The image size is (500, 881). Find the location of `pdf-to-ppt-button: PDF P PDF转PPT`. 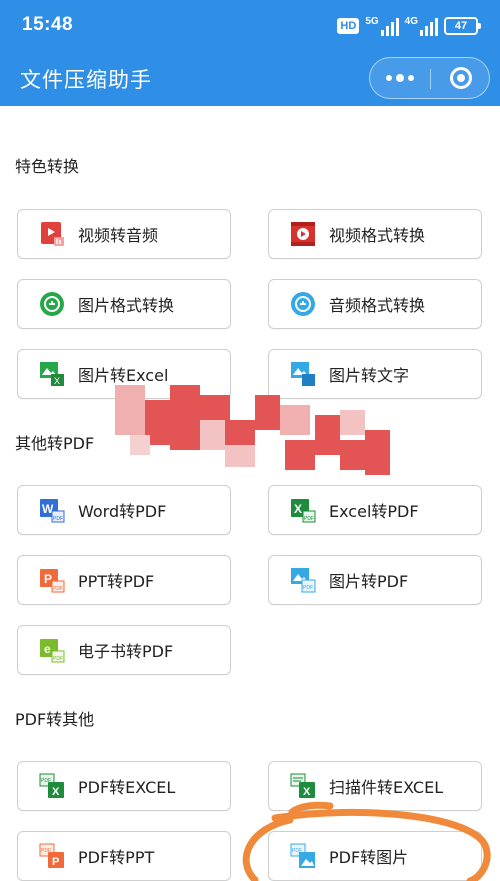

pdf-to-ppt-button: PDF P PDF转PPT is located at coordinates (124, 856).